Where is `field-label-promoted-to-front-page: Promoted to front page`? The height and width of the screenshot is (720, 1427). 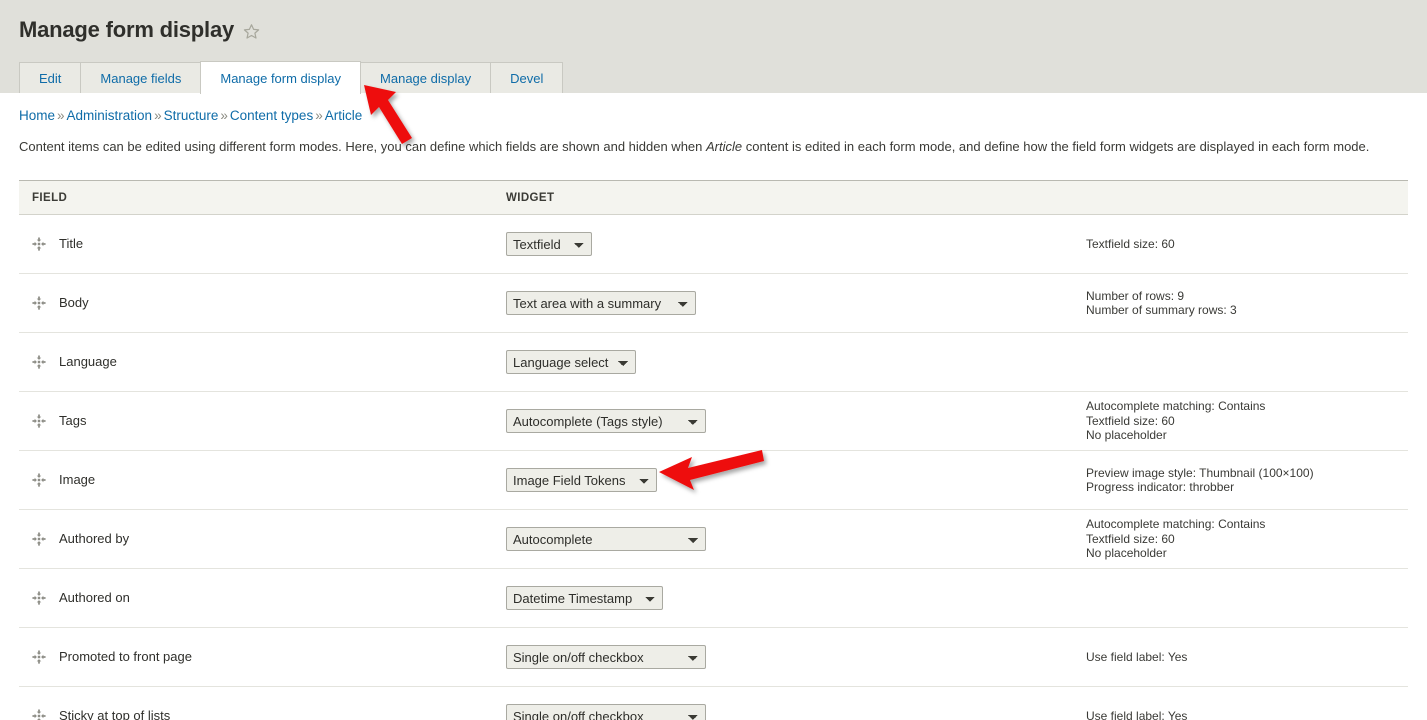
field-label-promoted-to-front-page: Promoted to front page is located at coordinates (125, 656).